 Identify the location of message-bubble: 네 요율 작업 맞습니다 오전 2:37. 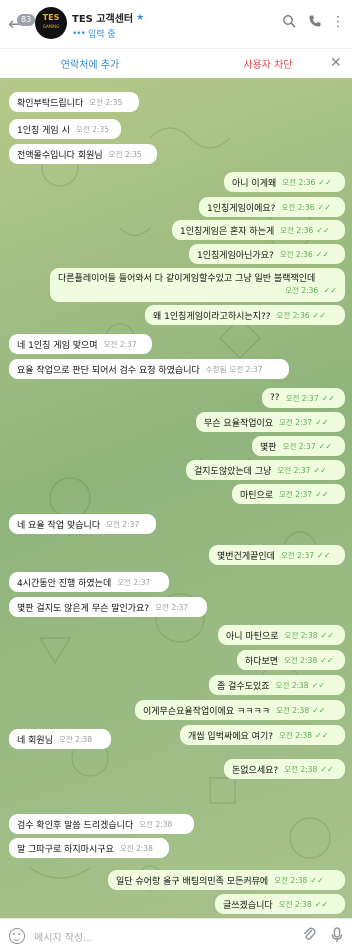
(82, 524).